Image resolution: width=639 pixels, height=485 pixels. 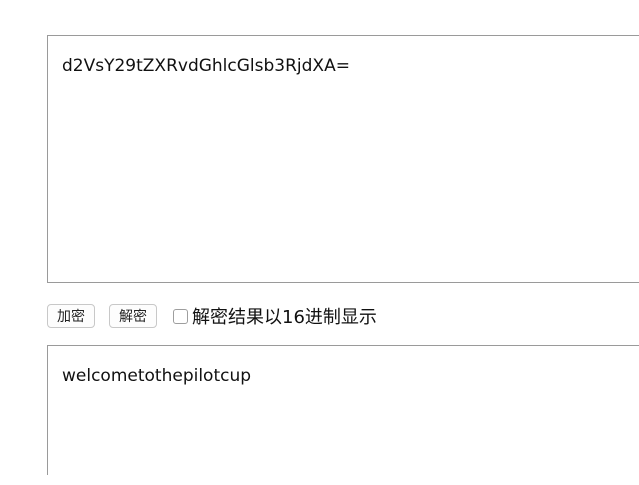 What do you see at coordinates (133, 316) in the screenshot?
I see `decrypt-button: 解密` at bounding box center [133, 316].